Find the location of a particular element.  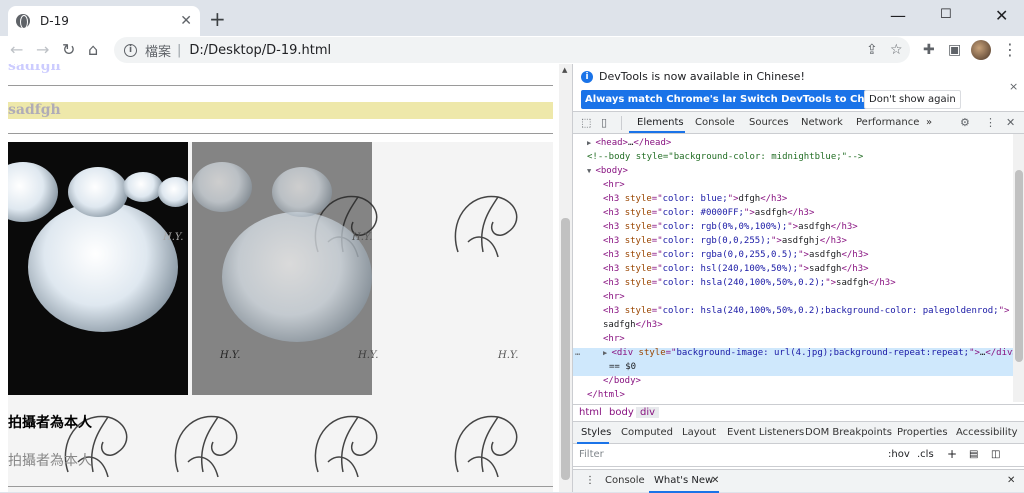

toggle-sidebar-icon: ◫ is located at coordinates (995, 454).